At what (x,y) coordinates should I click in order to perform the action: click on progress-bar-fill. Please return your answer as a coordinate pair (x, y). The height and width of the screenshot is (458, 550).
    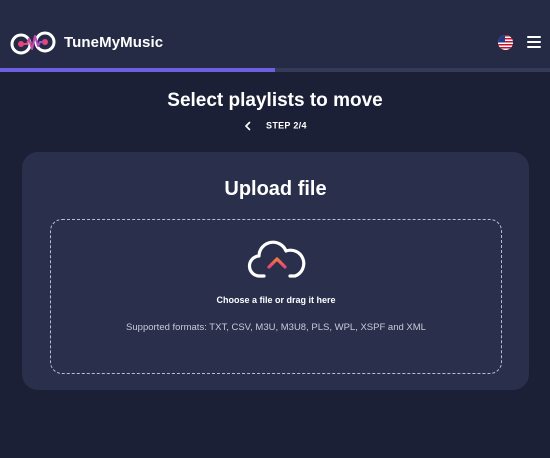
    Looking at the image, I should click on (137, 70).